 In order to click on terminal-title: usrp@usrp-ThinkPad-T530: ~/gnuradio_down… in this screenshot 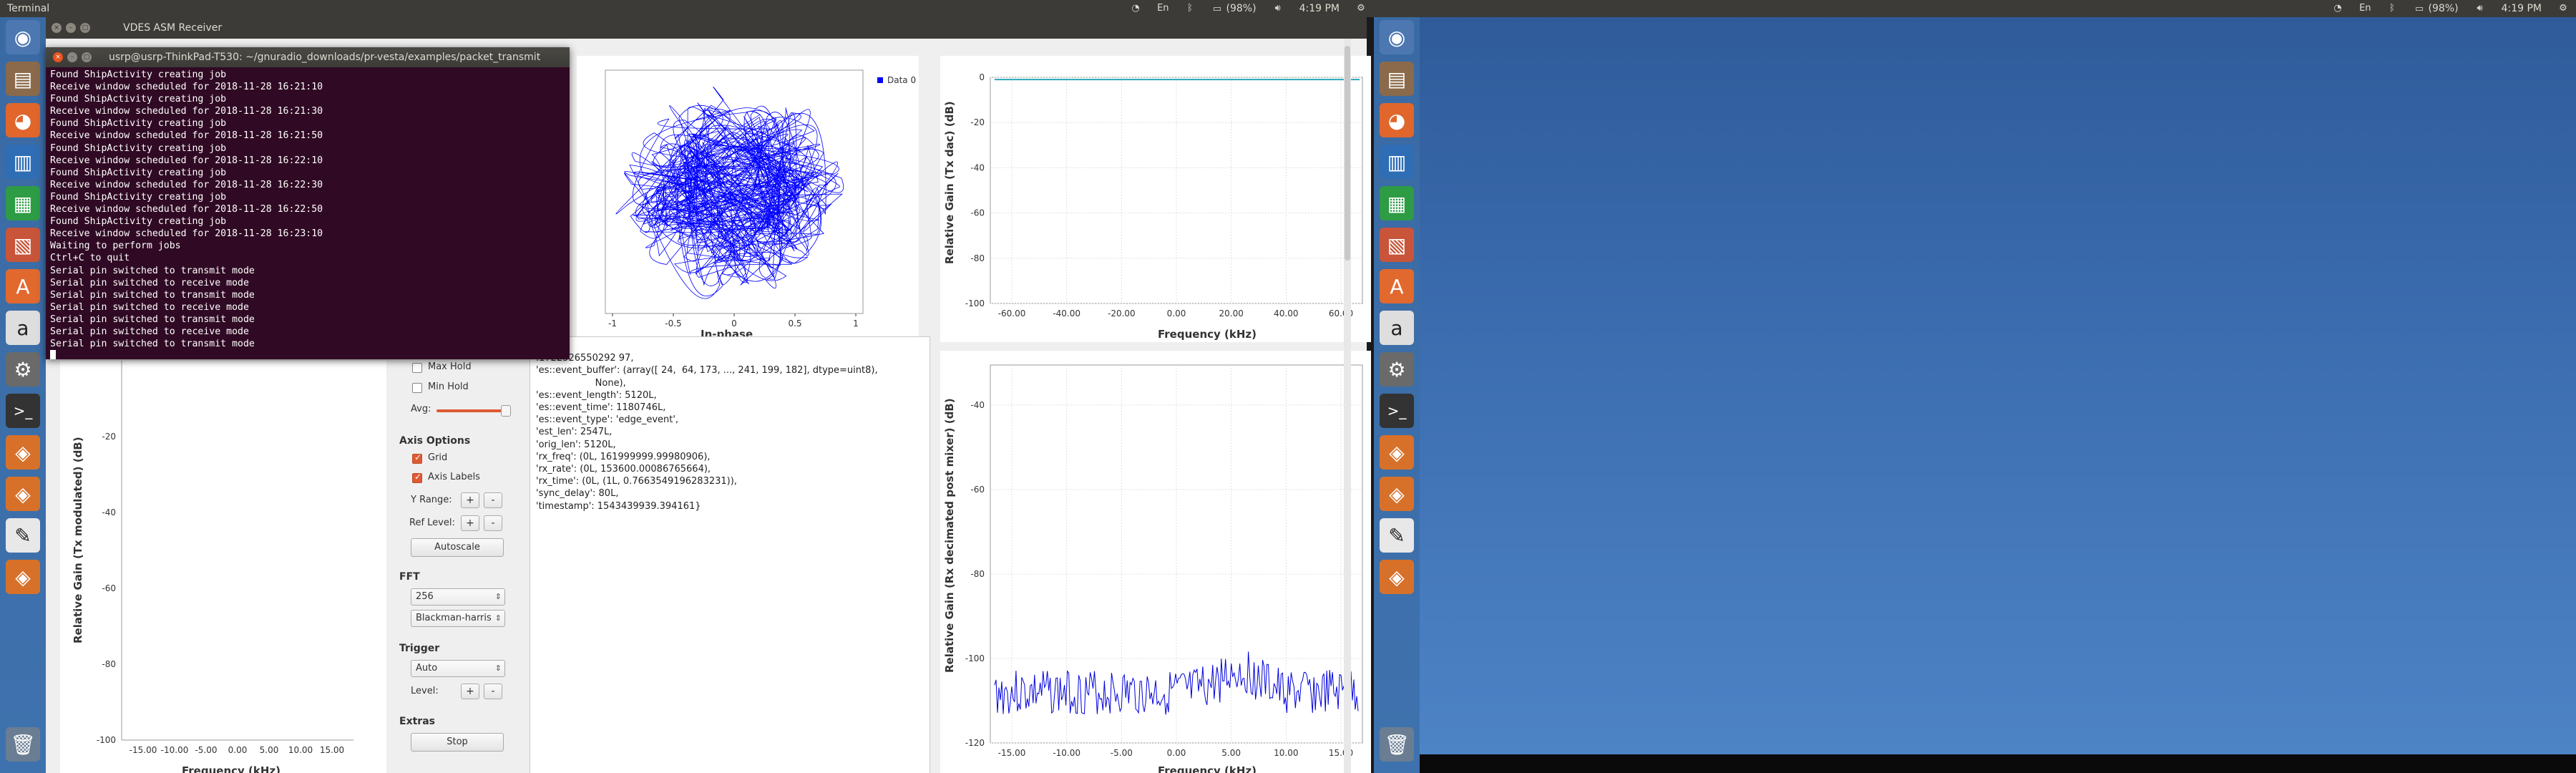, I will do `click(325, 57)`.